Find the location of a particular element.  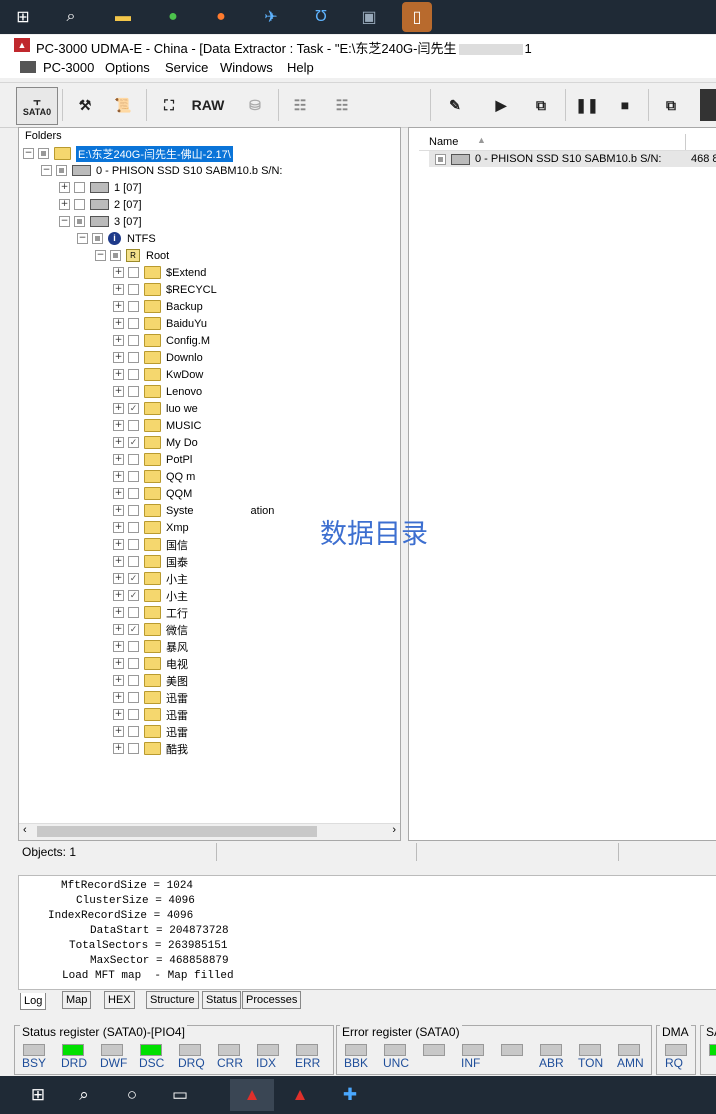

menu-help: Help is located at coordinates (300, 67).